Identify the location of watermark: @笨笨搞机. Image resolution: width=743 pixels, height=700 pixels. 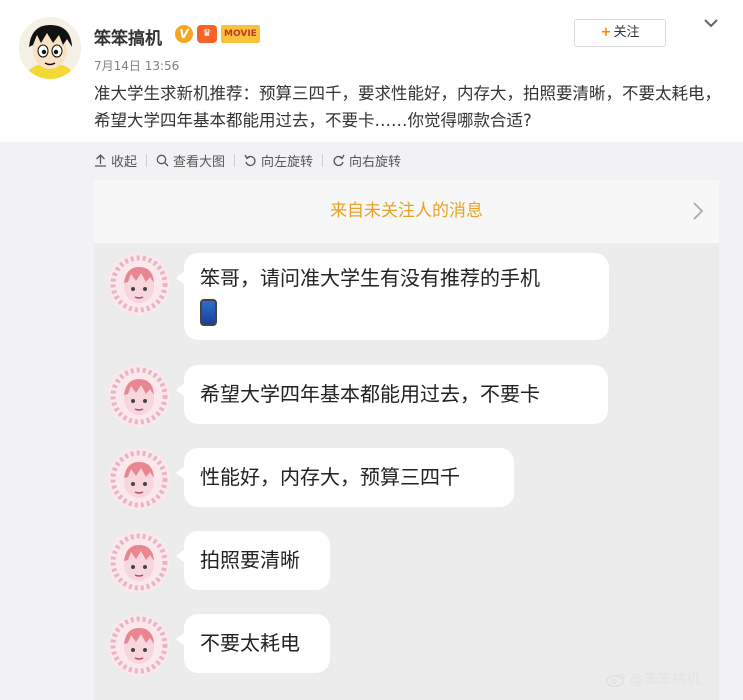
(653, 679).